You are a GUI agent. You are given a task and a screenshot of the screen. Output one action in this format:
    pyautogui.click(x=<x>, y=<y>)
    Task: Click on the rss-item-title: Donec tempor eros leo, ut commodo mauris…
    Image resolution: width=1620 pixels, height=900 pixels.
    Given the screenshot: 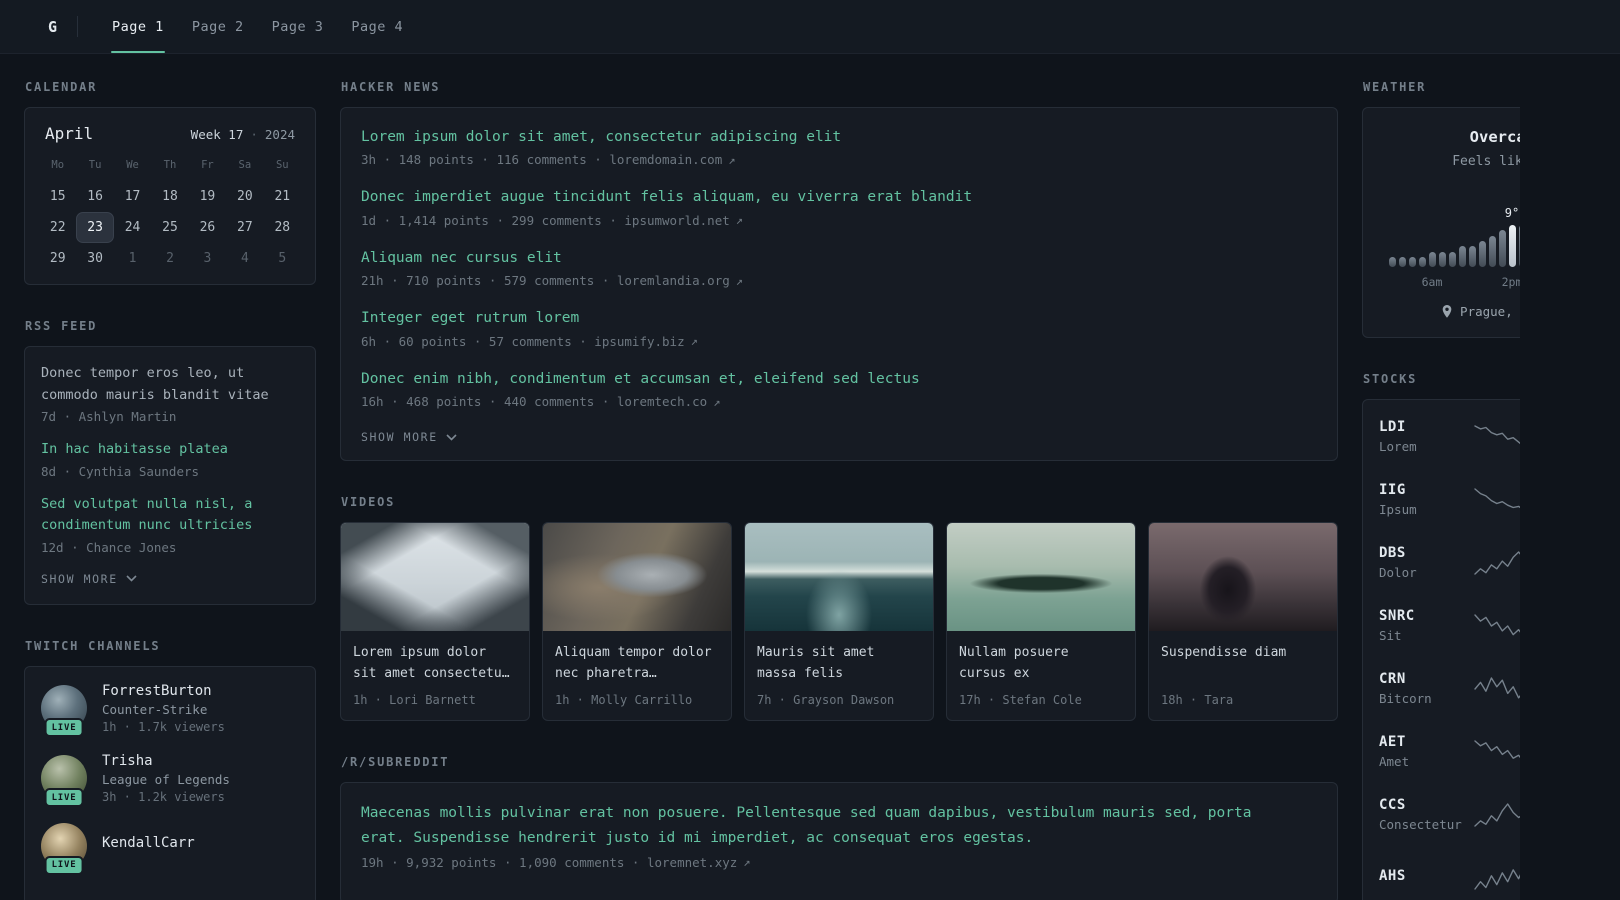 What is the action you would take?
    pyautogui.click(x=170, y=384)
    